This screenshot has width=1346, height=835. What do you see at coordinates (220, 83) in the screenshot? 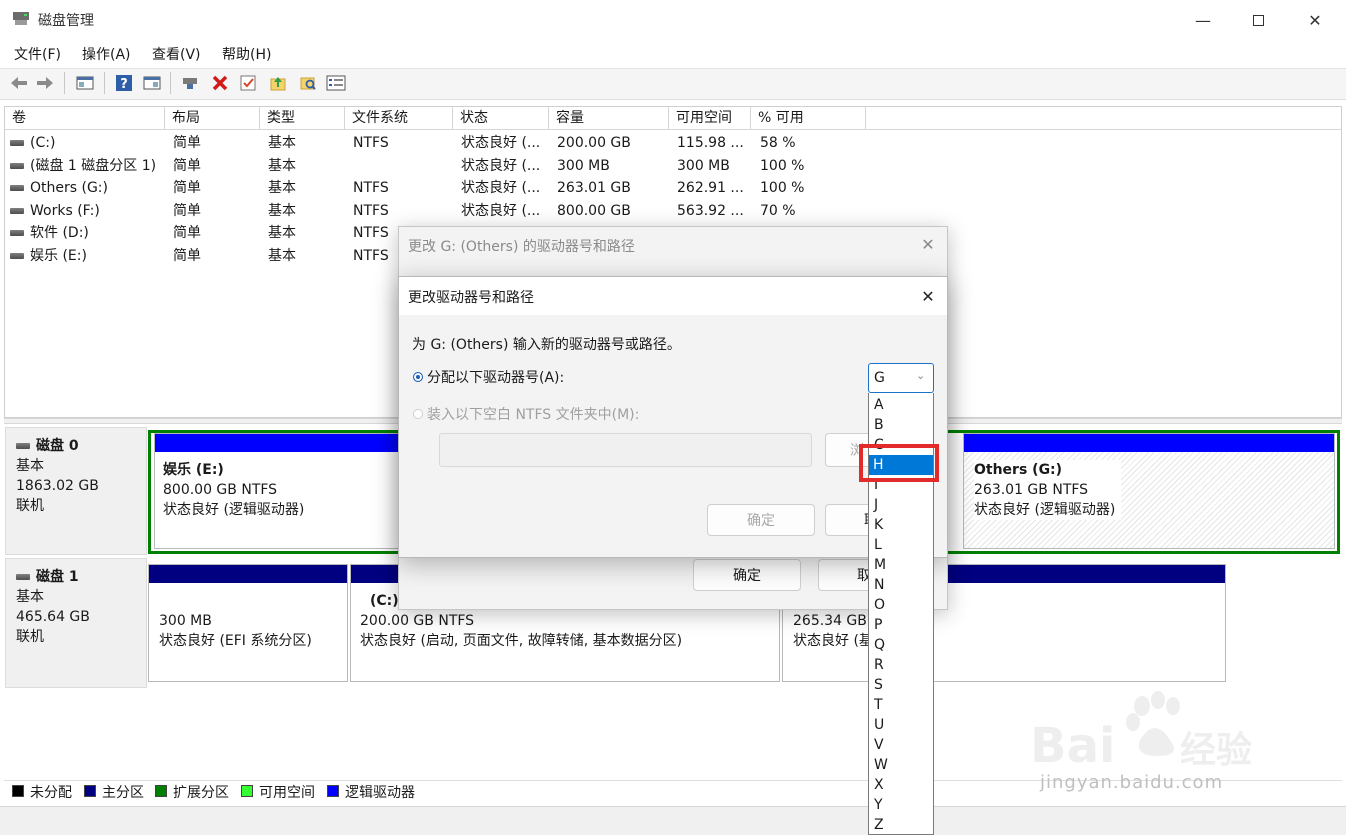
I see `delete-icon` at bounding box center [220, 83].